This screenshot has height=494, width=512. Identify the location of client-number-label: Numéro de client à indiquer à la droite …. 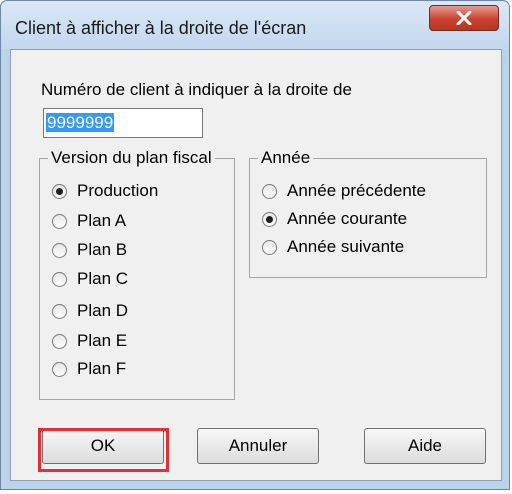
(196, 89).